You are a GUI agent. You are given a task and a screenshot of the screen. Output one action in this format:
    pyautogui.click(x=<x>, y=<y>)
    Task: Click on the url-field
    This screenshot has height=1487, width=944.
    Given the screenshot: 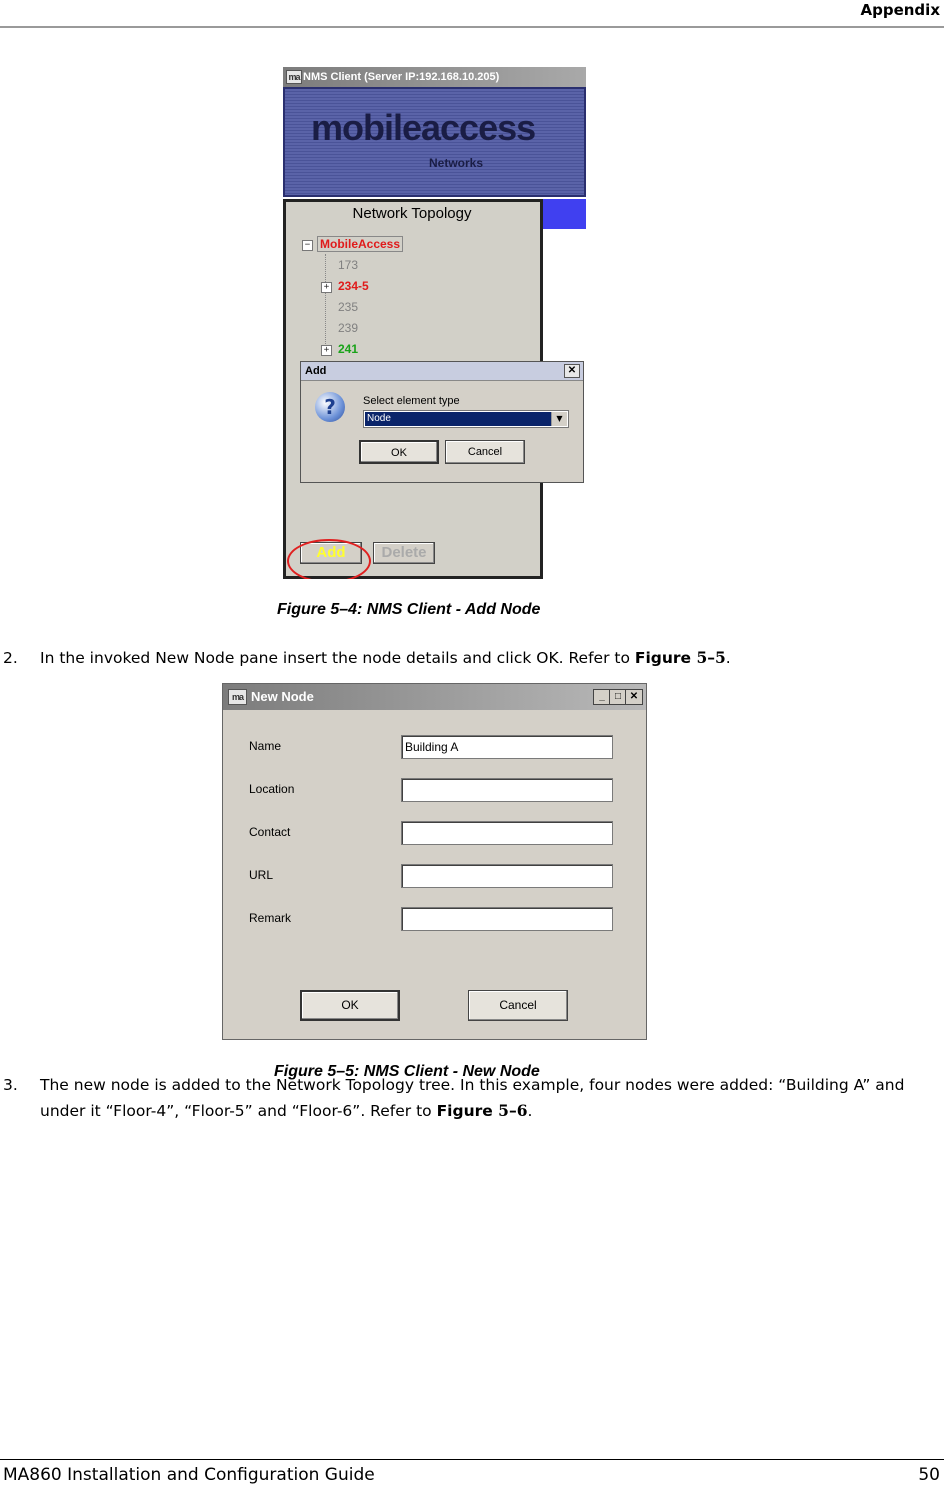 What is the action you would take?
    pyautogui.click(x=507, y=876)
    